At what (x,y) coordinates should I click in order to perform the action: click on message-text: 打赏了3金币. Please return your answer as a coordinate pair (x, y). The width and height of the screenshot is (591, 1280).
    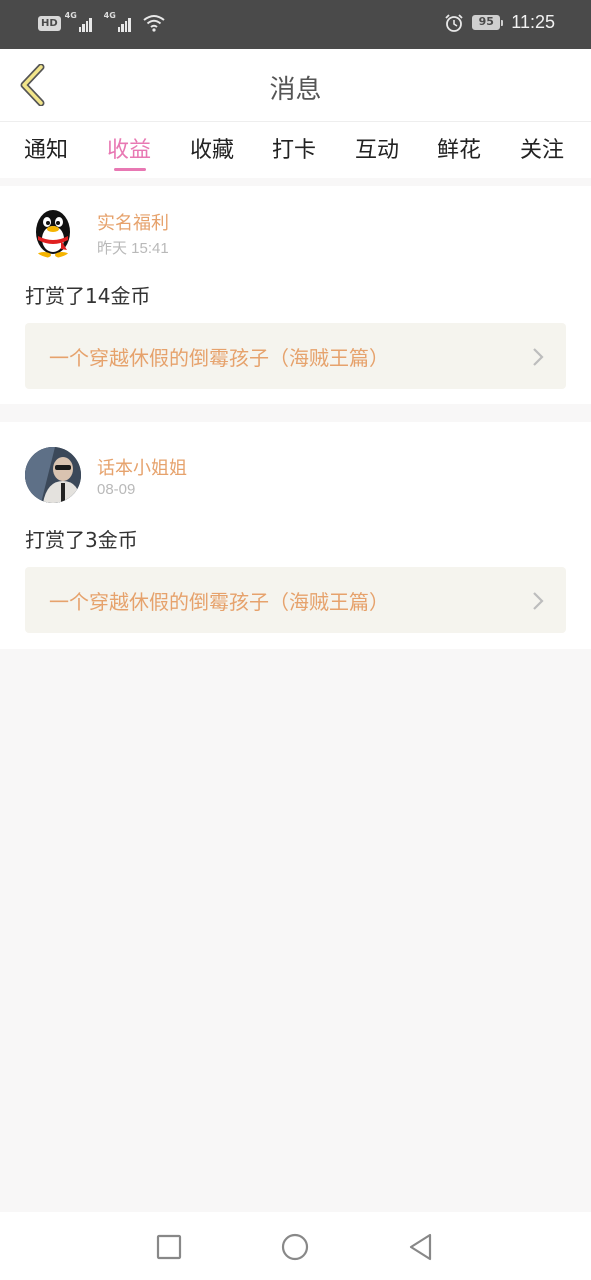
    Looking at the image, I should click on (81, 540).